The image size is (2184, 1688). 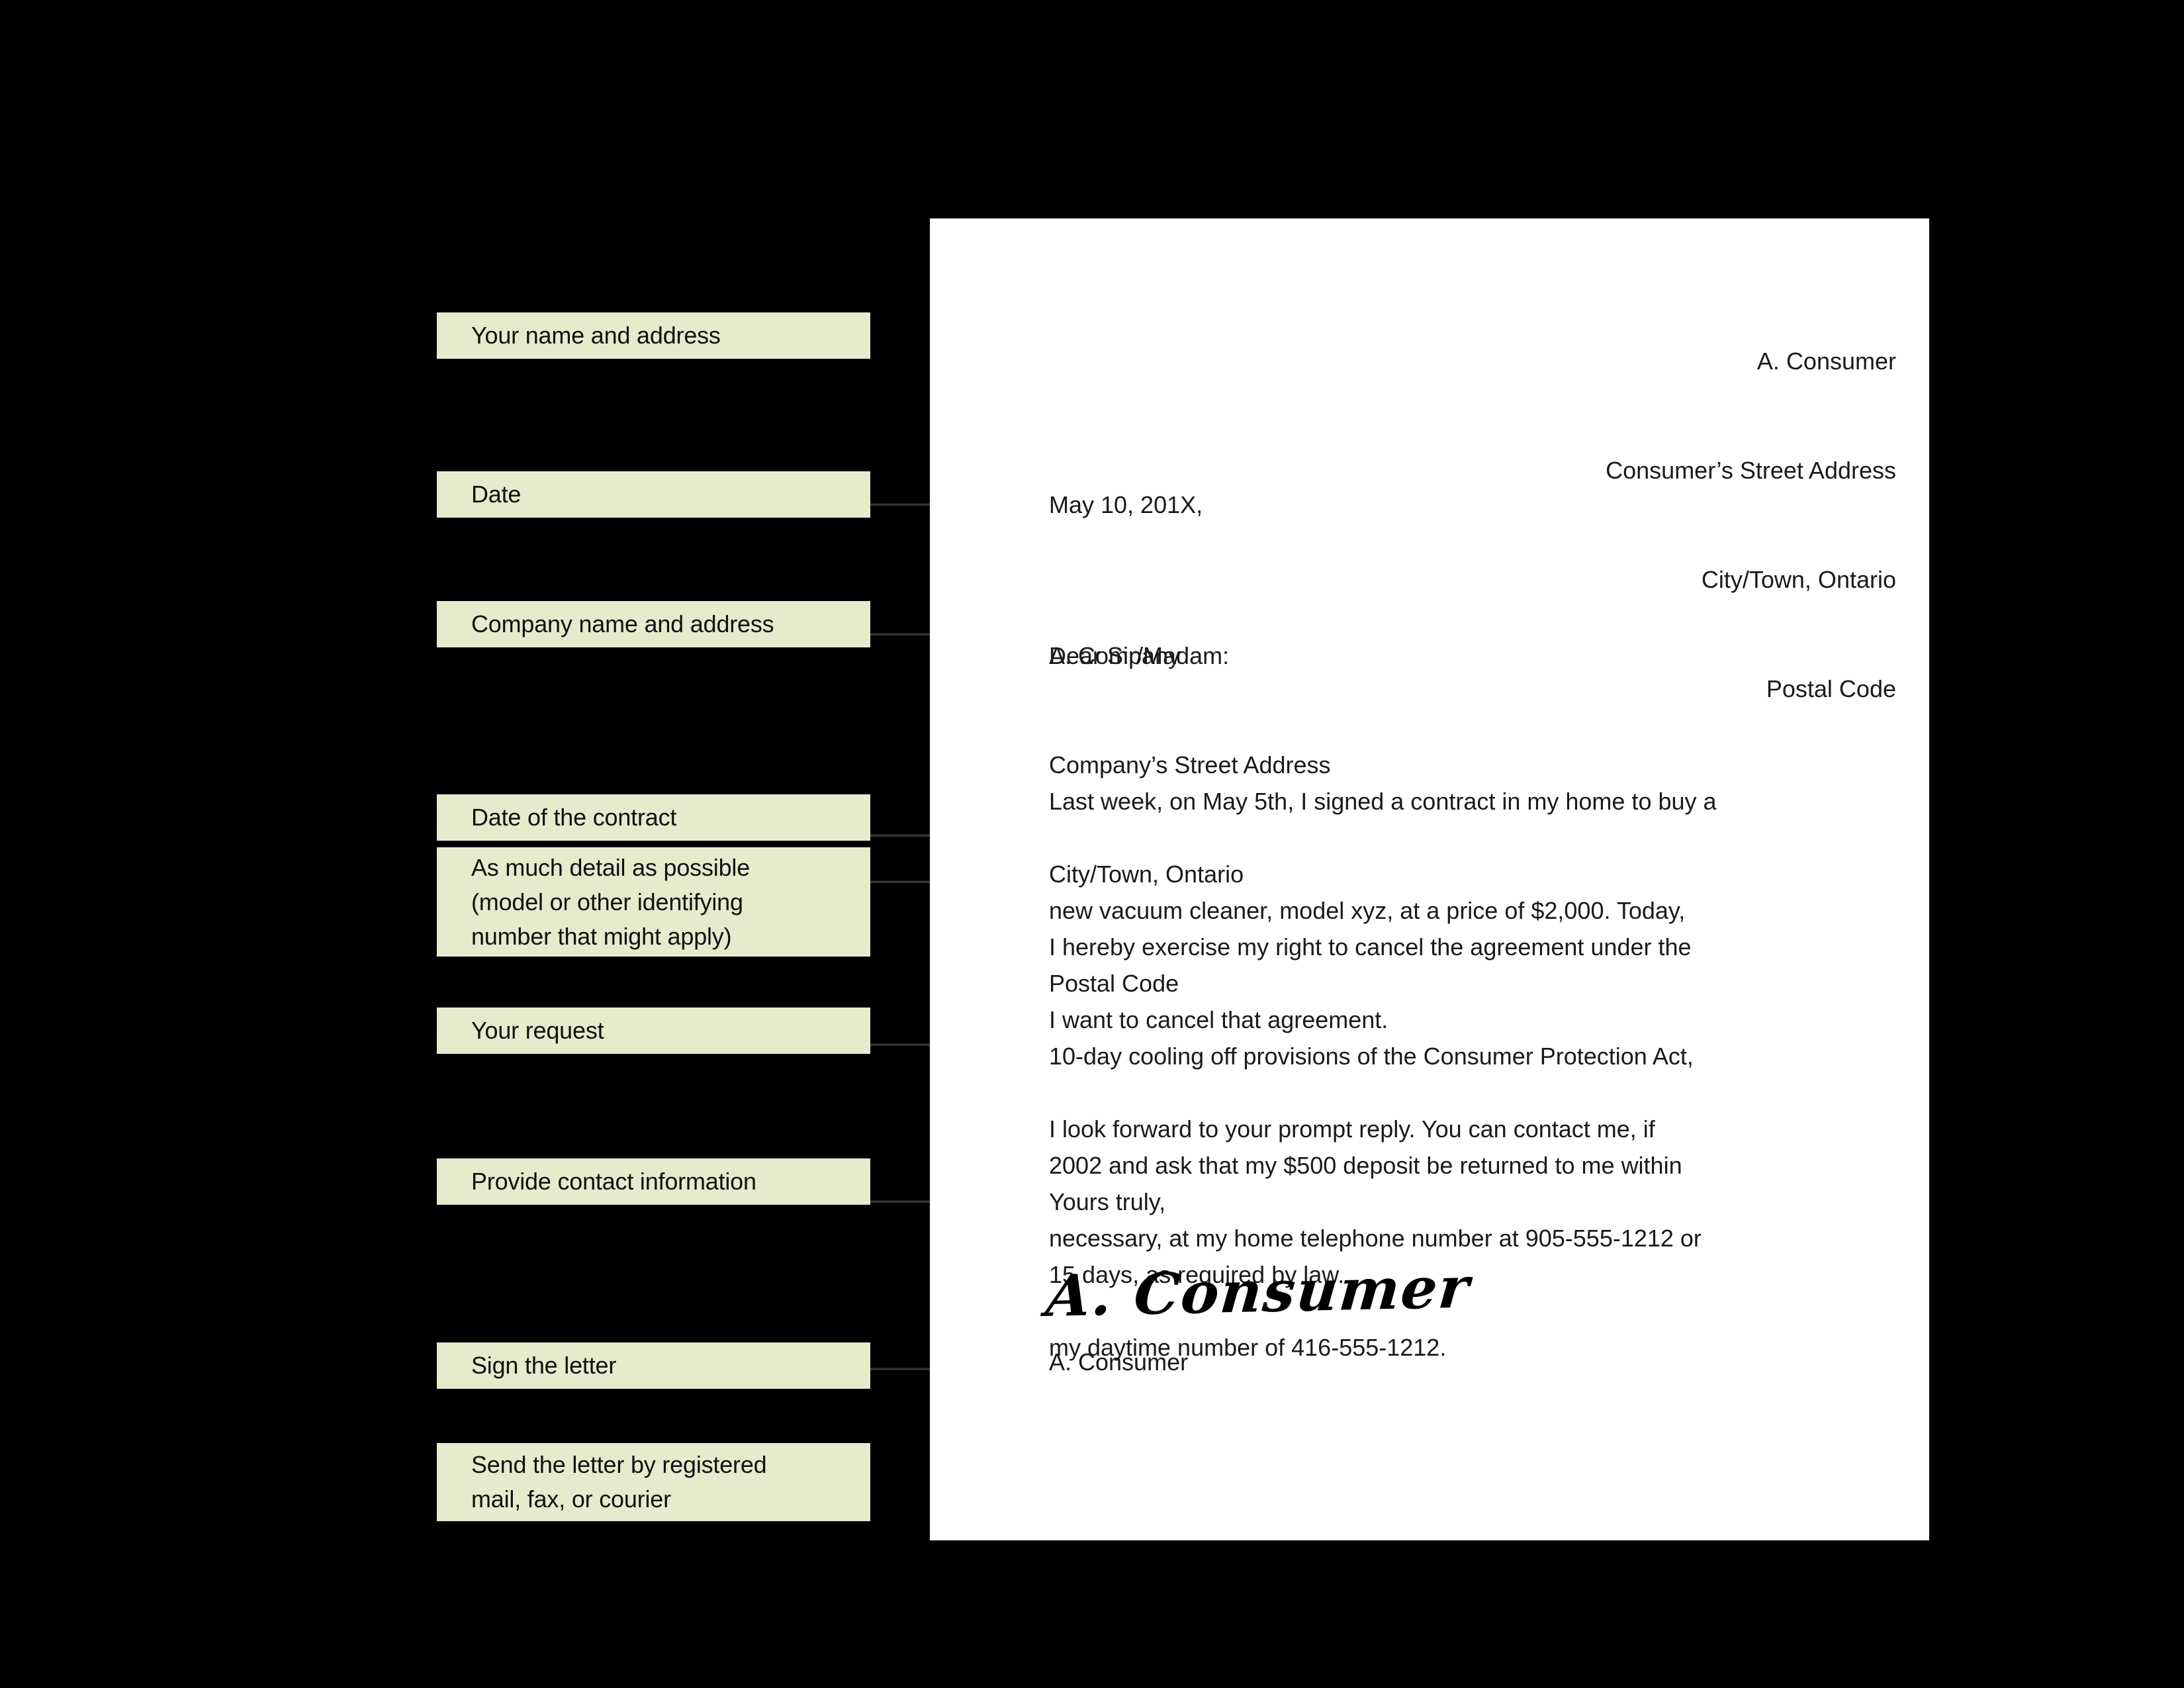 What do you see at coordinates (622, 623) in the screenshot?
I see `callout-label-line: Company name and address` at bounding box center [622, 623].